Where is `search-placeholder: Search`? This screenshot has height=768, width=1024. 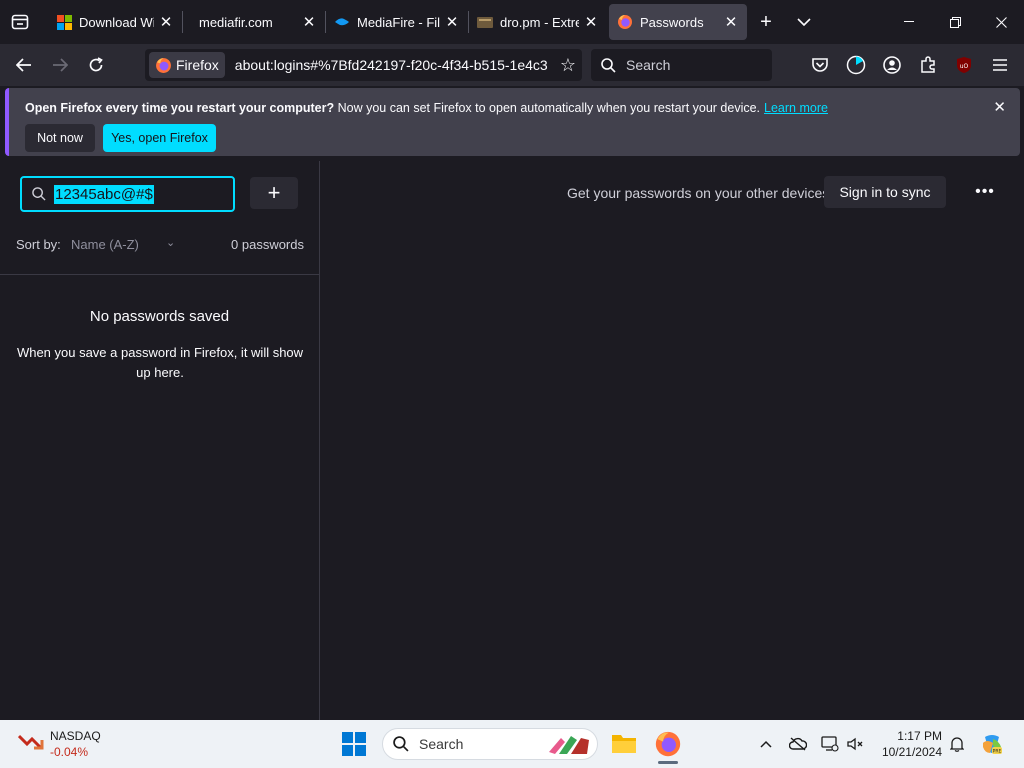
search-placeholder: Search is located at coordinates (648, 65).